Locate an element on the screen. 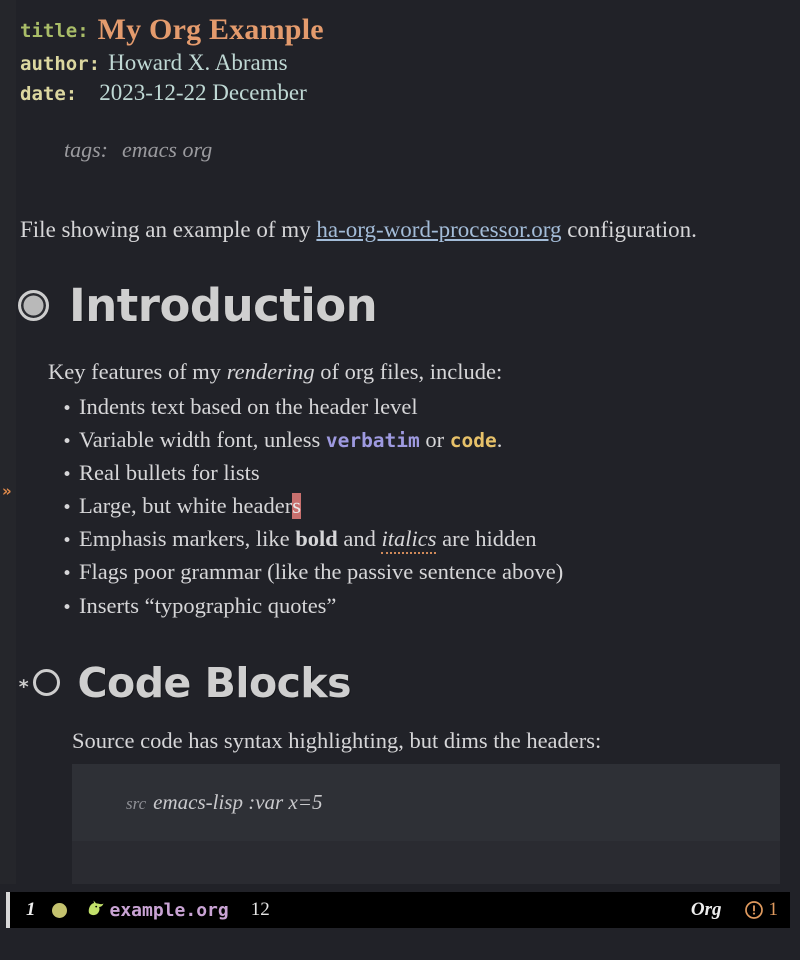 The width and height of the screenshot is (800, 960). heading-code-blocks-text: Code Blocks is located at coordinates (214, 682).